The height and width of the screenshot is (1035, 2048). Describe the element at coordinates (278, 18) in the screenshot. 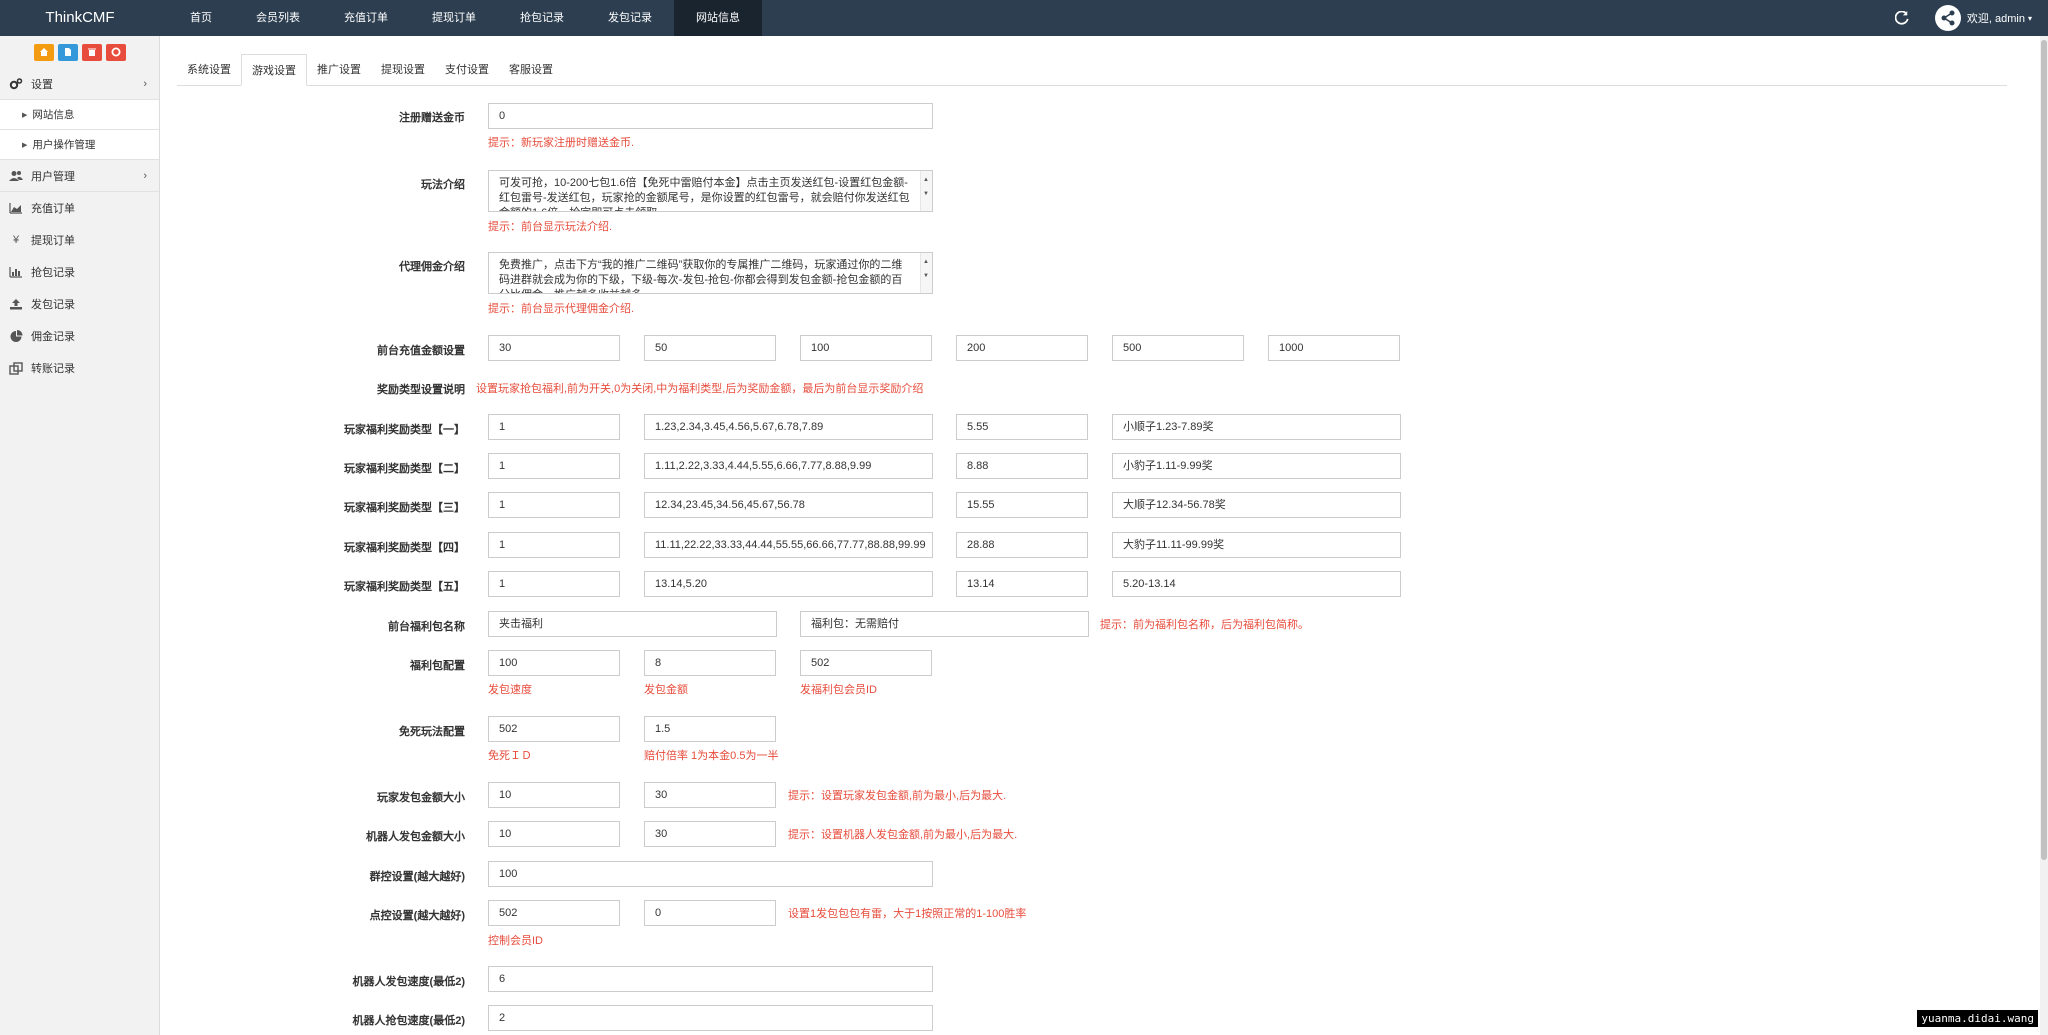

I see `nav-members: 会员列表` at that location.